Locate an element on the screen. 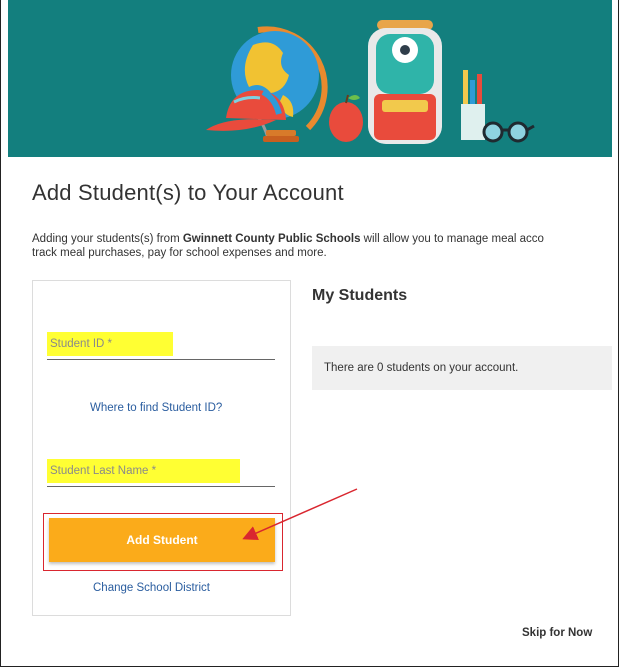  student-last-name-field: Student Last Name * is located at coordinates (161, 473).